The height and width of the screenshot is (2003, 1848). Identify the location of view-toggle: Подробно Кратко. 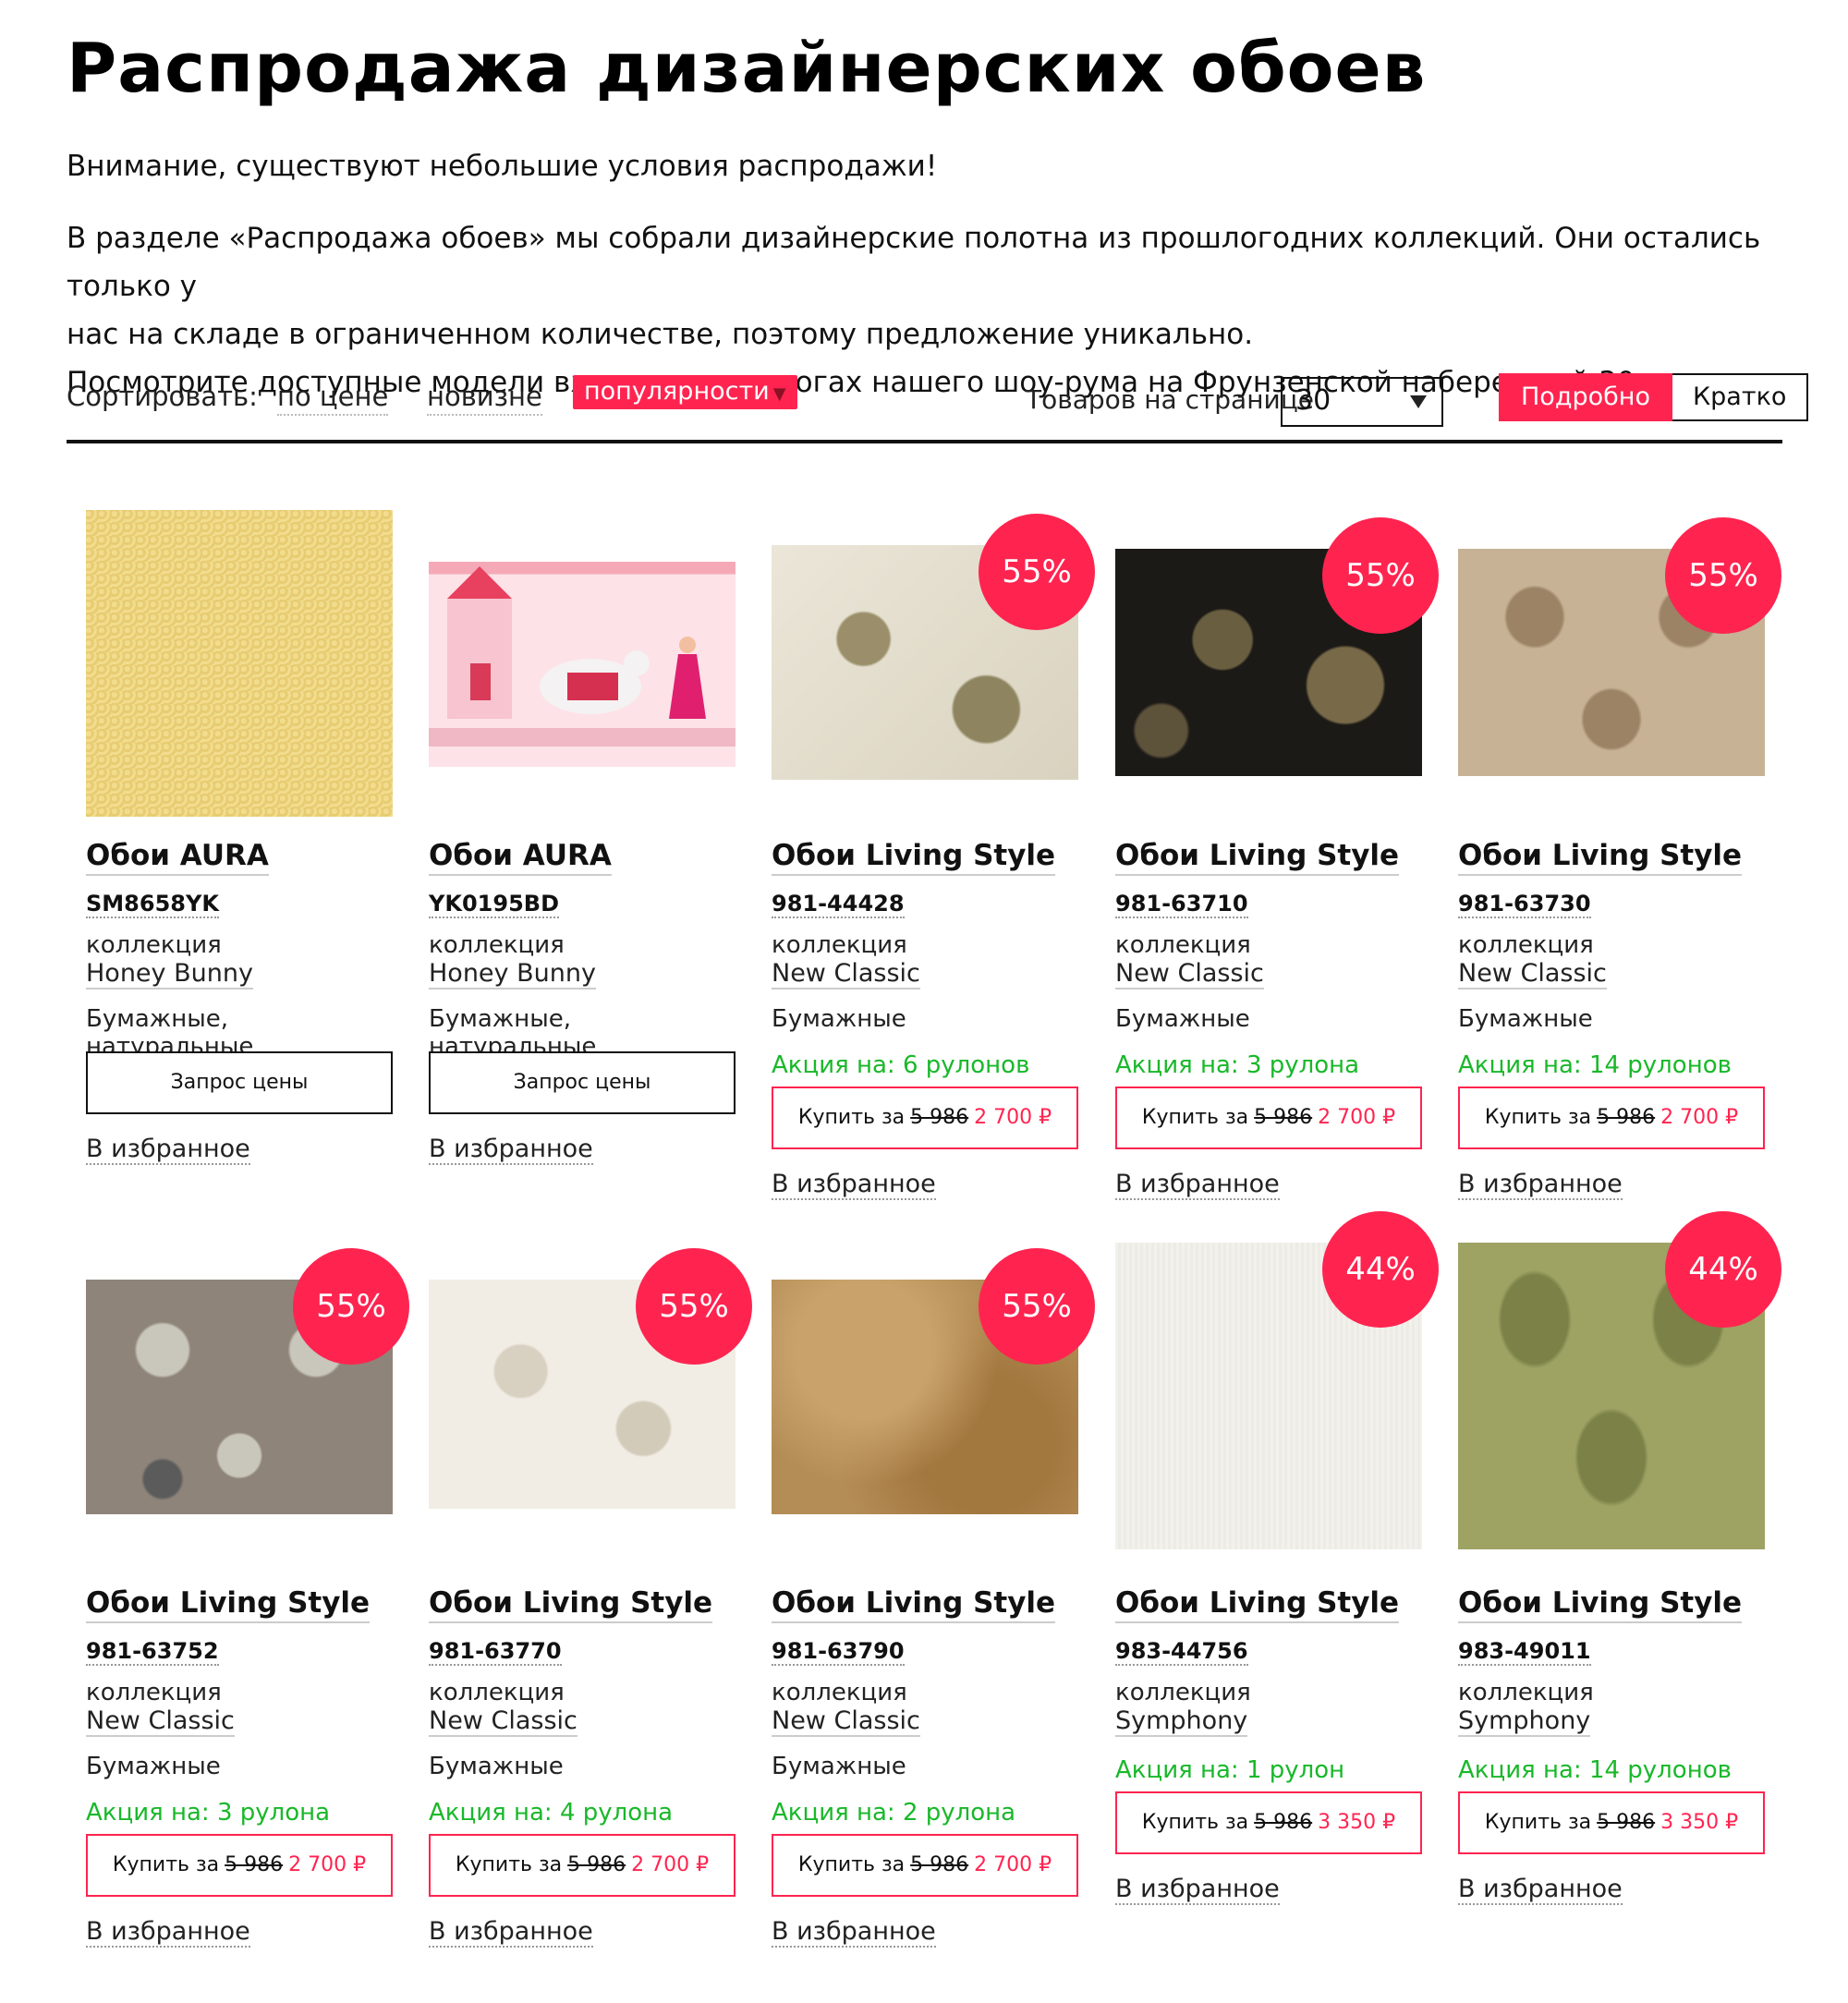
(1654, 397).